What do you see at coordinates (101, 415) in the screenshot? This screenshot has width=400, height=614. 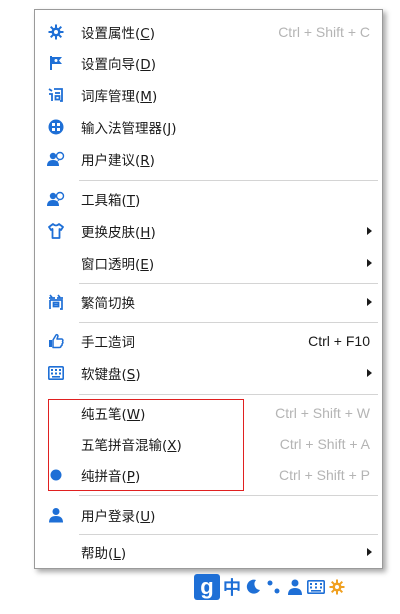 I see `menu-label: 纯五笔` at bounding box center [101, 415].